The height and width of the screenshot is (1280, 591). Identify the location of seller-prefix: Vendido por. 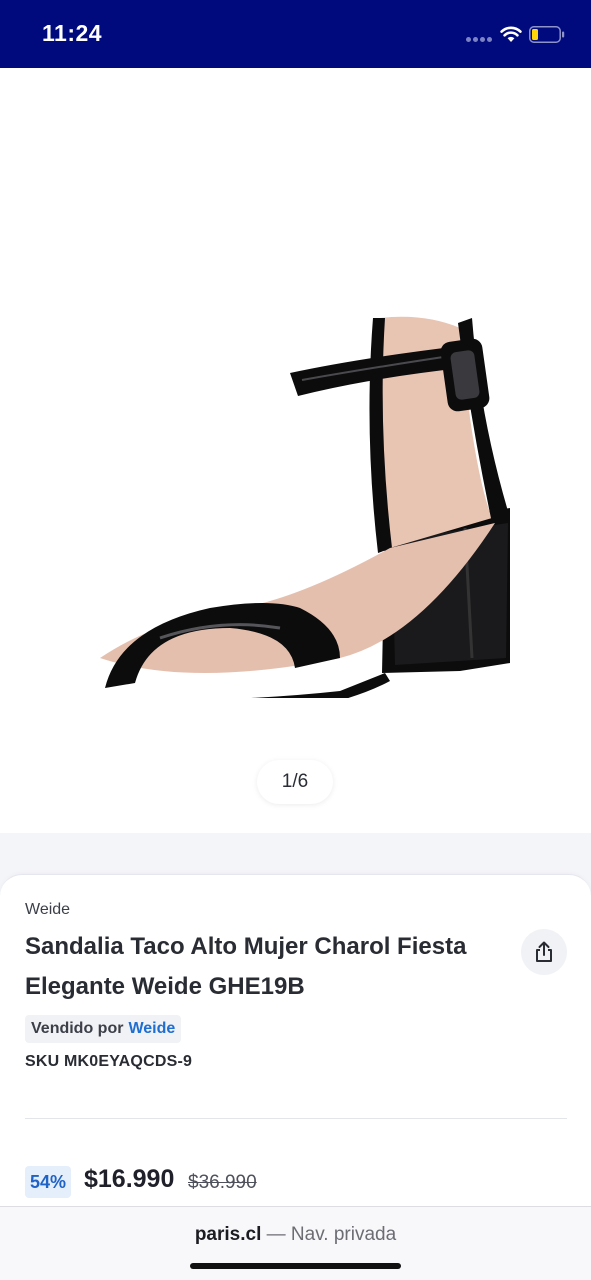
(77, 1028).